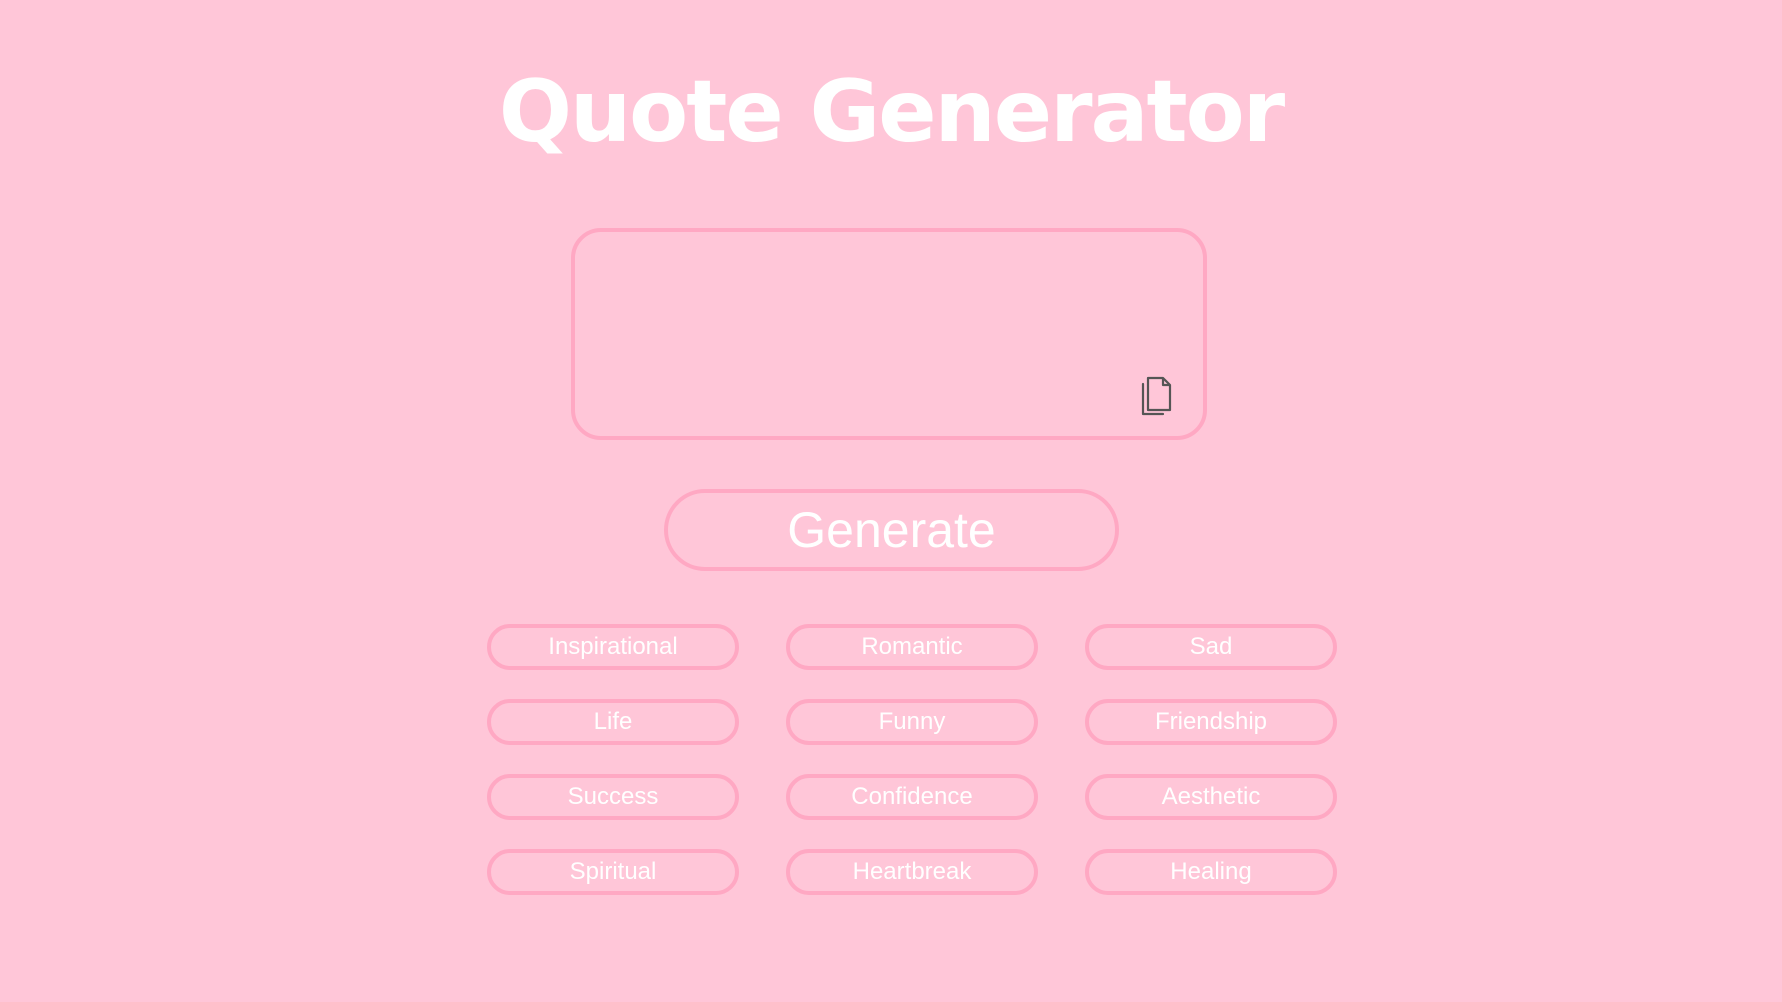 The image size is (1782, 1002). I want to click on category-button-aesthetic: Aesthetic, so click(1211, 797).